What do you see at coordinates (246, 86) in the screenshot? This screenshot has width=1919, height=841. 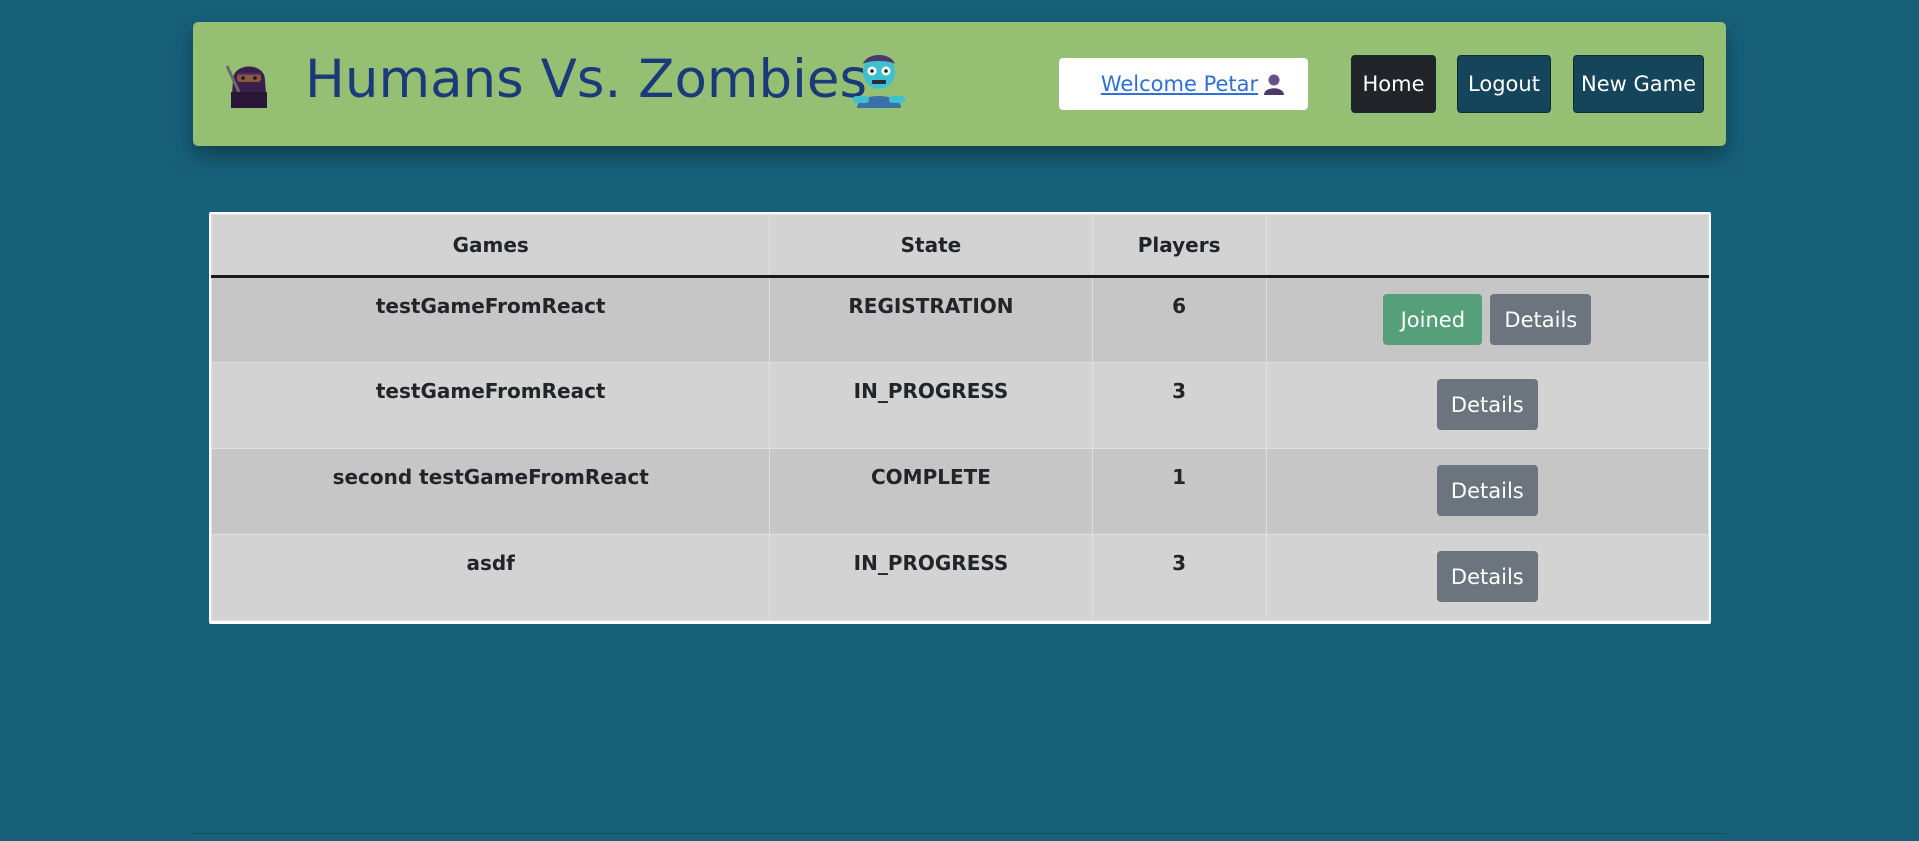 I see `ninja-emoji-icon` at bounding box center [246, 86].